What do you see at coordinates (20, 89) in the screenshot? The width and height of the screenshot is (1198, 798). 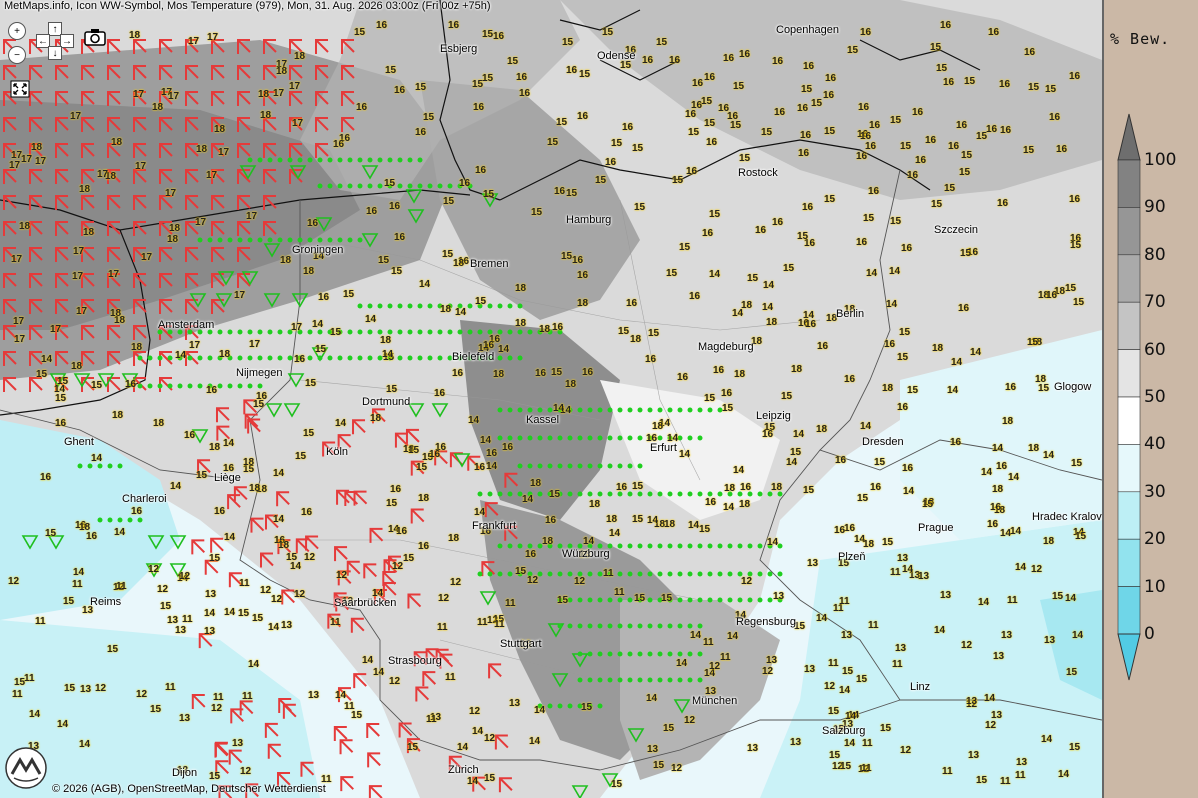 I see `fullscreen-icon` at bounding box center [20, 89].